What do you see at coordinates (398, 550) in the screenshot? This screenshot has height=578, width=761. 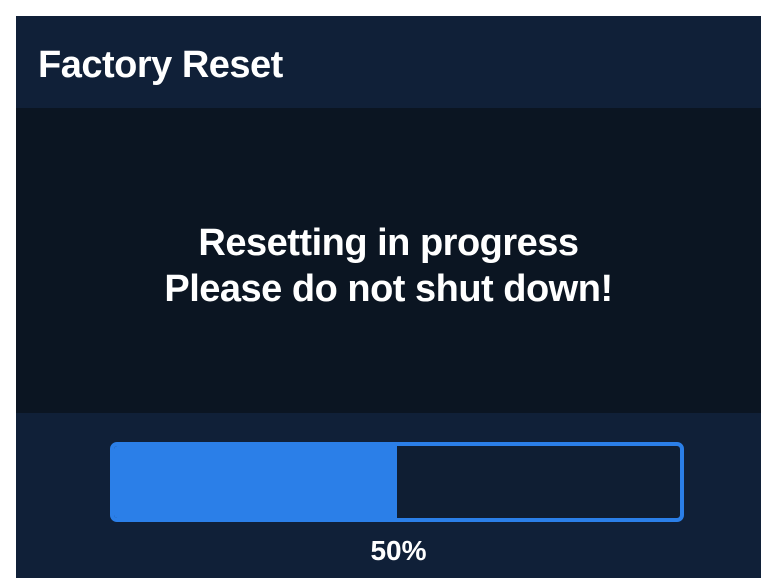 I see `progress-percent-label: 50%` at bounding box center [398, 550].